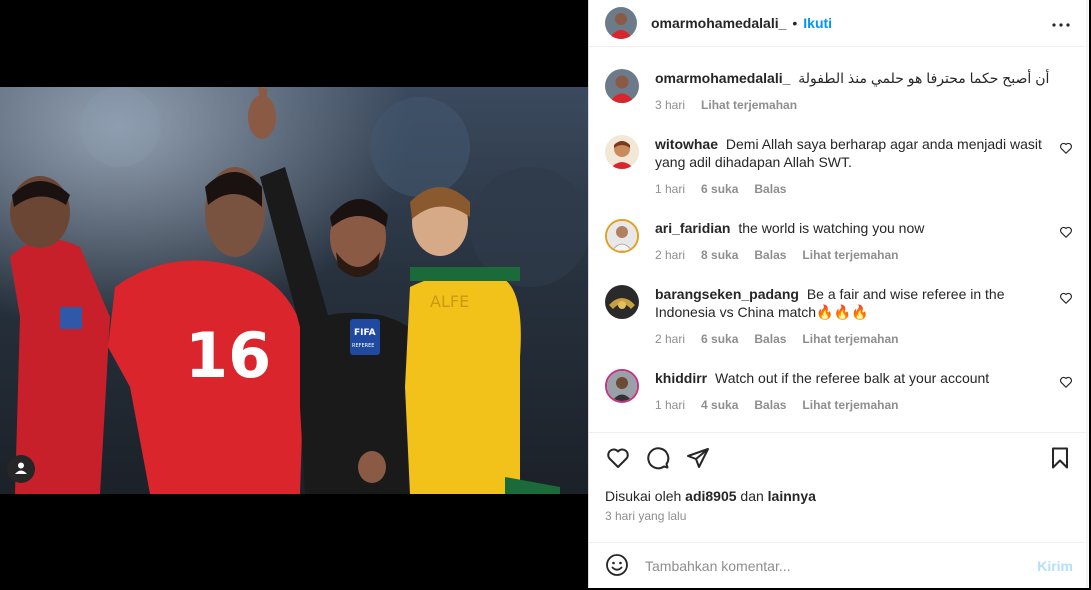  What do you see at coordinates (864, 105) in the screenshot?
I see `caption-meta: 3 hari Lihat terjemahan` at bounding box center [864, 105].